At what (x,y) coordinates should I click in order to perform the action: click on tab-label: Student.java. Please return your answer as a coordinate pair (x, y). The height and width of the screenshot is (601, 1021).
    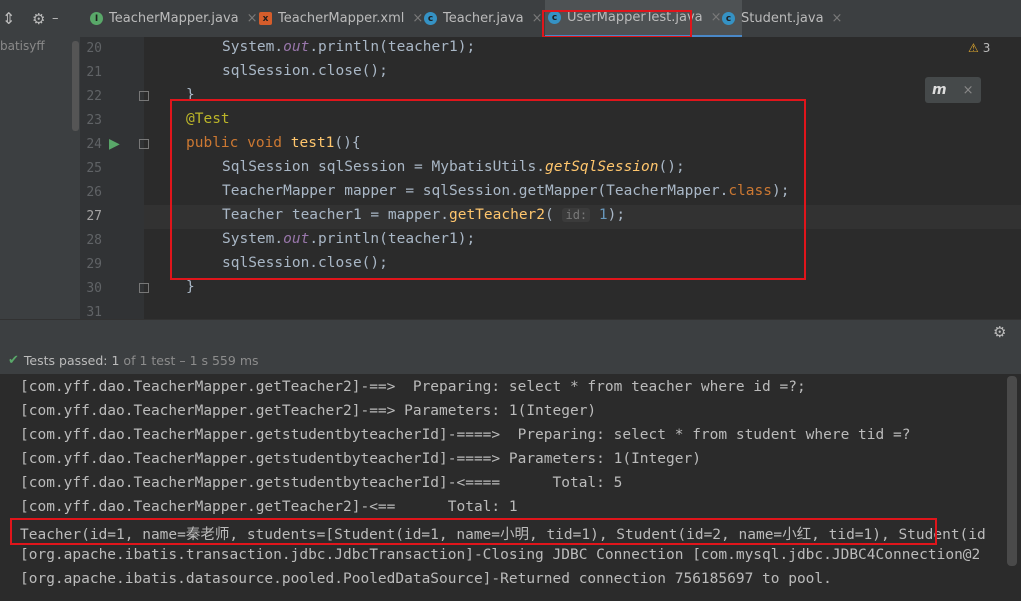
    Looking at the image, I should click on (782, 18).